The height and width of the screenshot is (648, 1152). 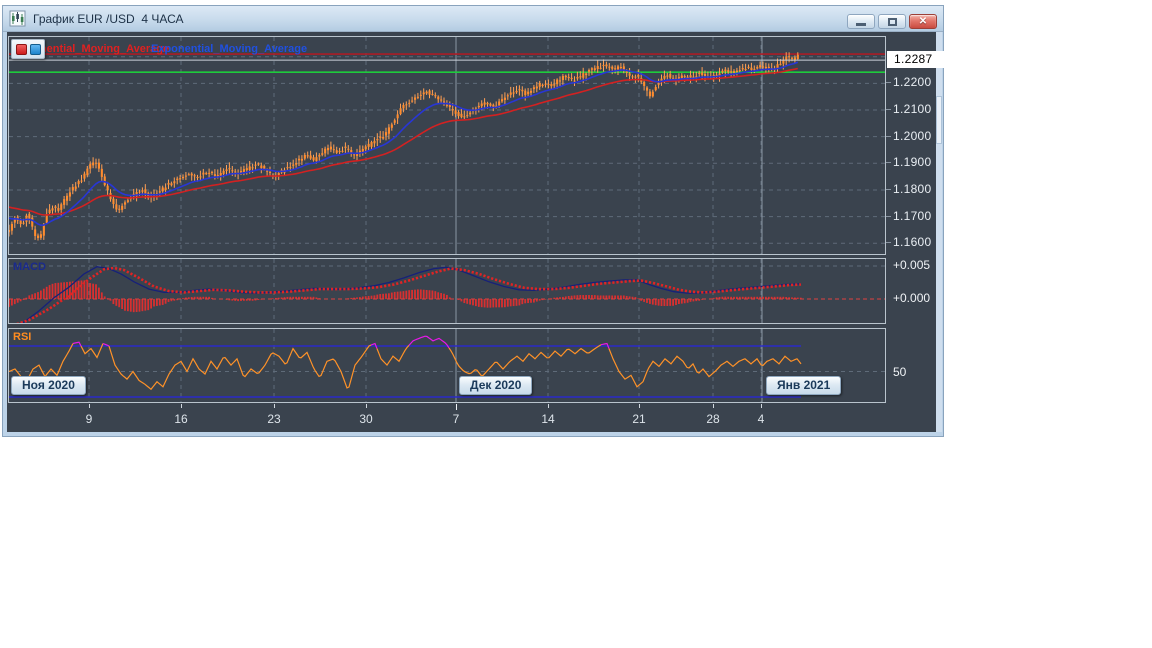 I want to click on price-axis-label: 1.1800, so click(x=912, y=188).